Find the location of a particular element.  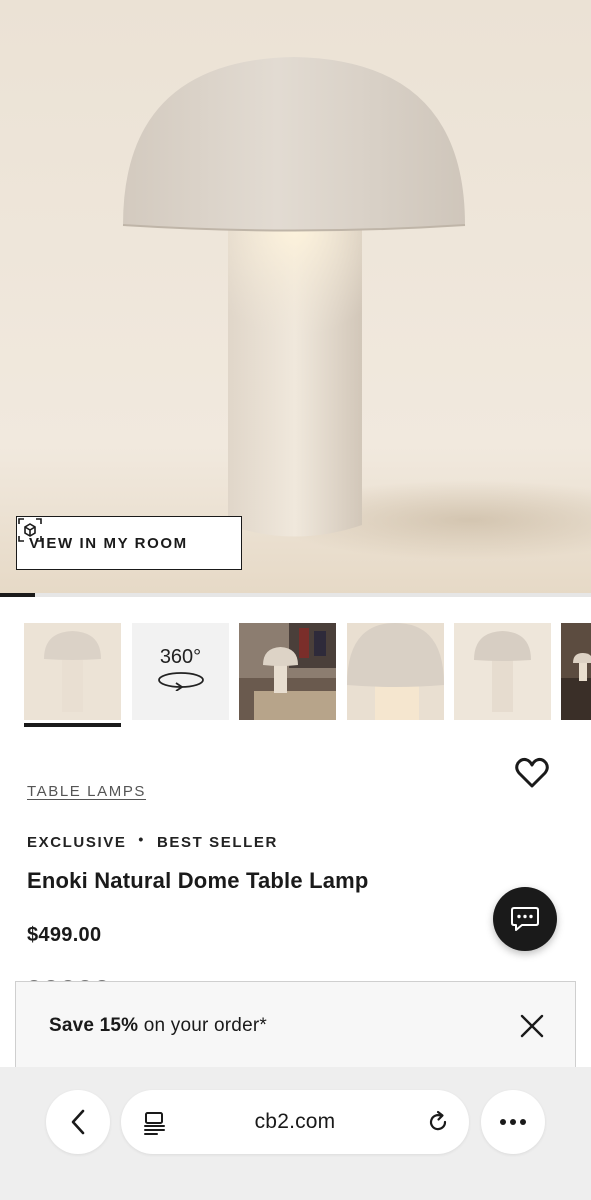

back-button is located at coordinates (78, 1122).